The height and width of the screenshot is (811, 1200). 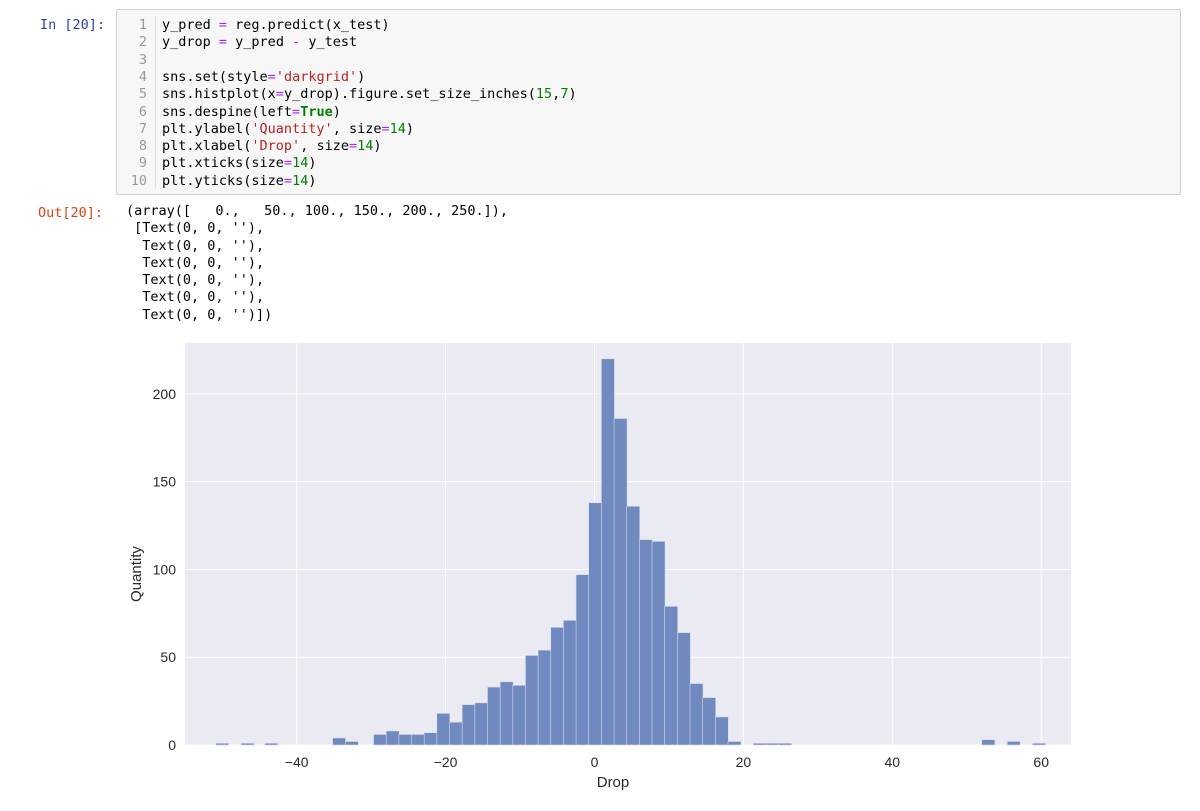 I want to click on x-tick-label: −40, so click(x=297, y=762).